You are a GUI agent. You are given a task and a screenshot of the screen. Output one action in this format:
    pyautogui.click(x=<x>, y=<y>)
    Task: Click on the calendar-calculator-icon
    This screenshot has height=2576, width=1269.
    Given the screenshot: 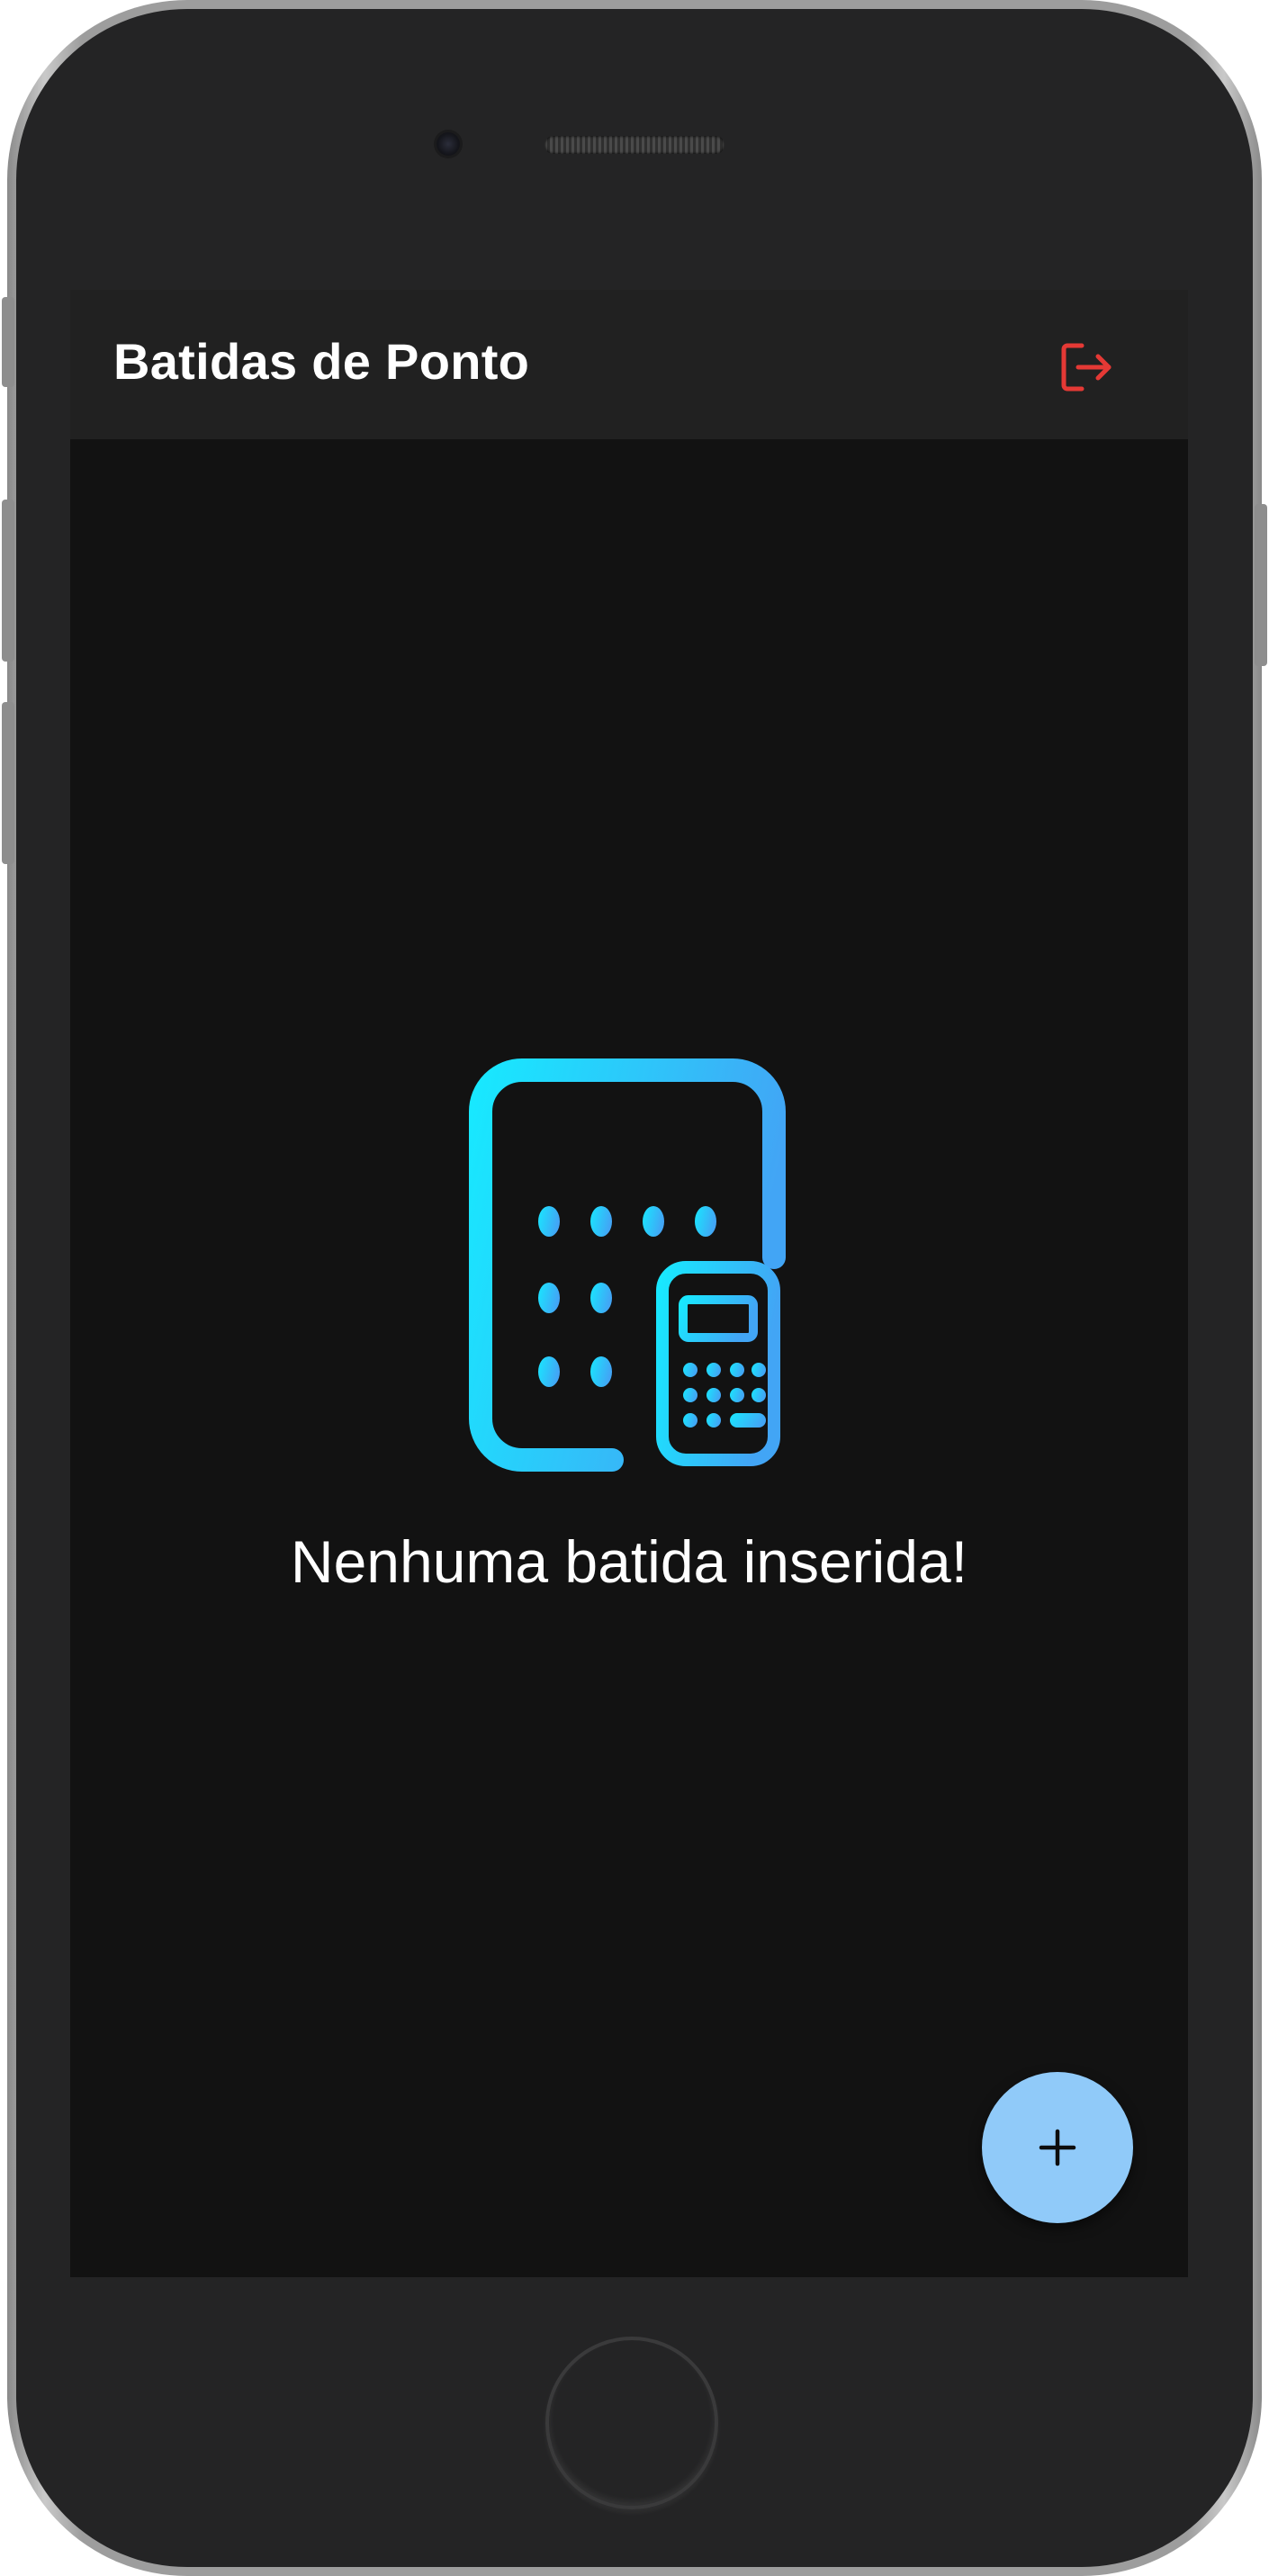 What is the action you would take?
    pyautogui.click(x=628, y=1254)
    